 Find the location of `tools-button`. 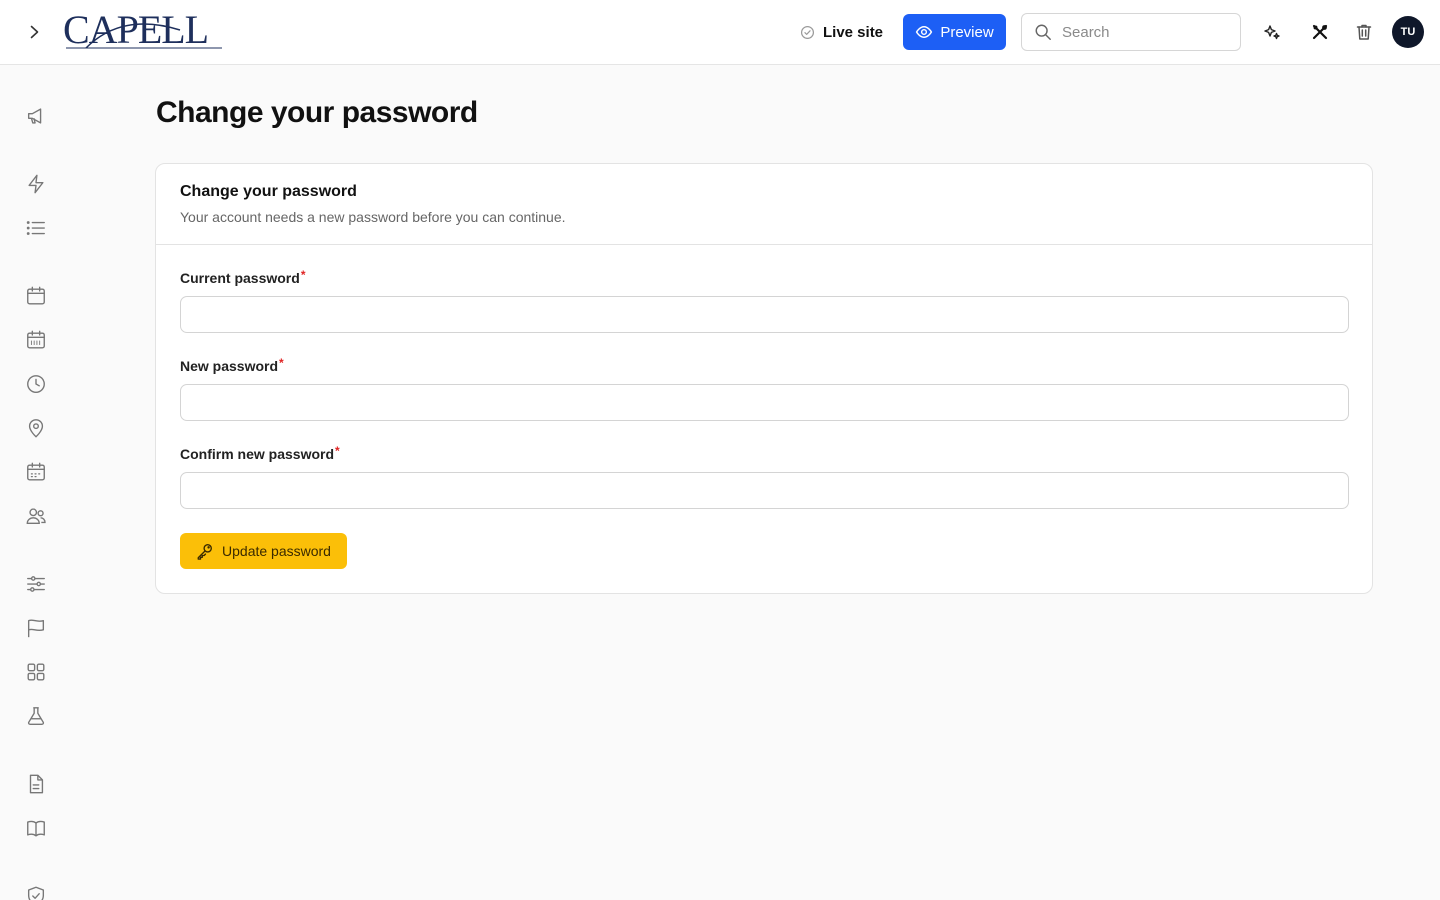

tools-button is located at coordinates (1320, 32).